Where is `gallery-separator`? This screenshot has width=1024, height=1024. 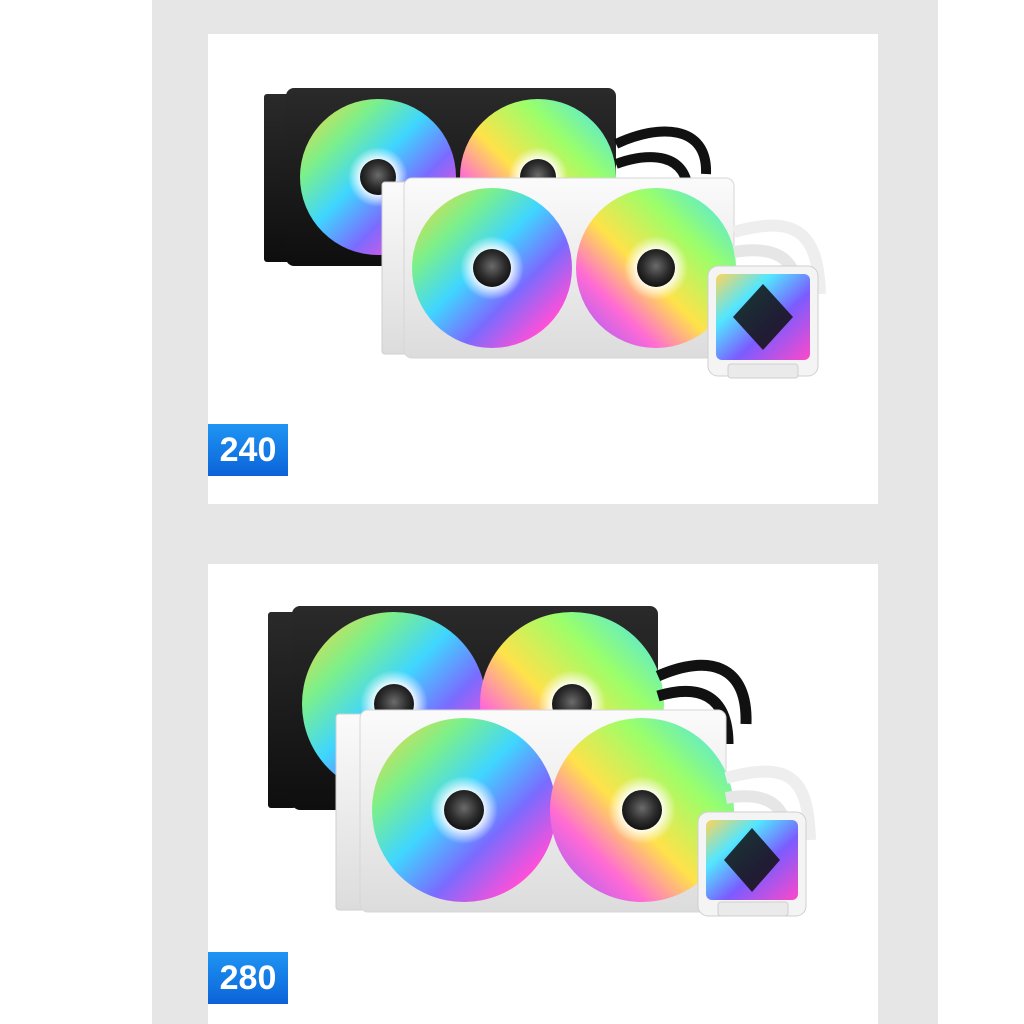
gallery-separator is located at coordinates (545, 534).